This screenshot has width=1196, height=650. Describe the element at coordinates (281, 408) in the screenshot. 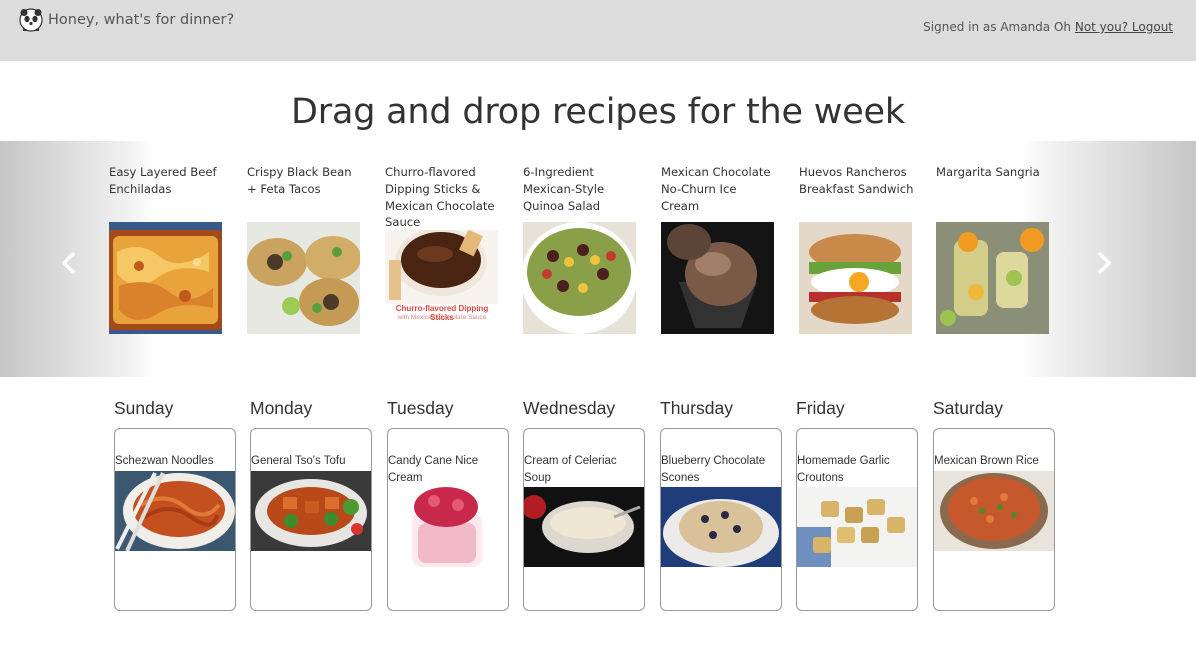

I see `day-name: Monday` at that location.